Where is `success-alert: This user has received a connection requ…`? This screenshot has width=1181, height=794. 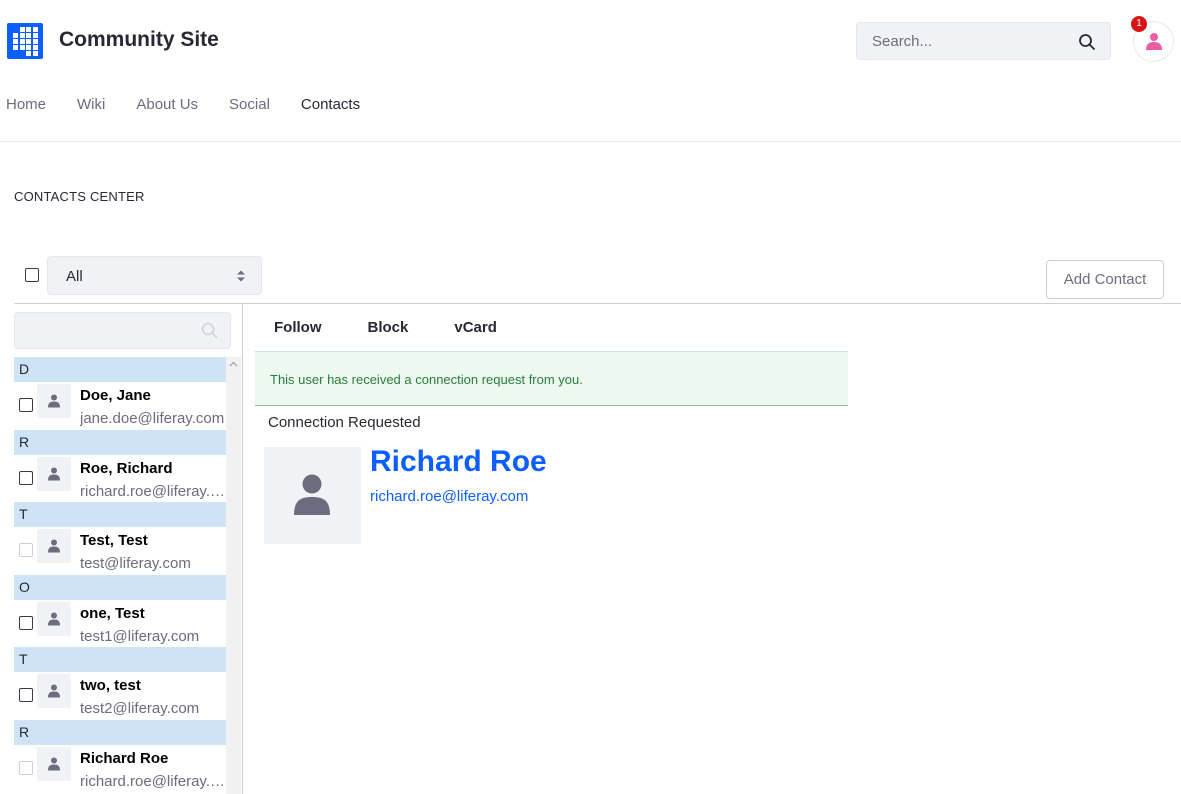
success-alert: This user has received a connection requ… is located at coordinates (551, 378).